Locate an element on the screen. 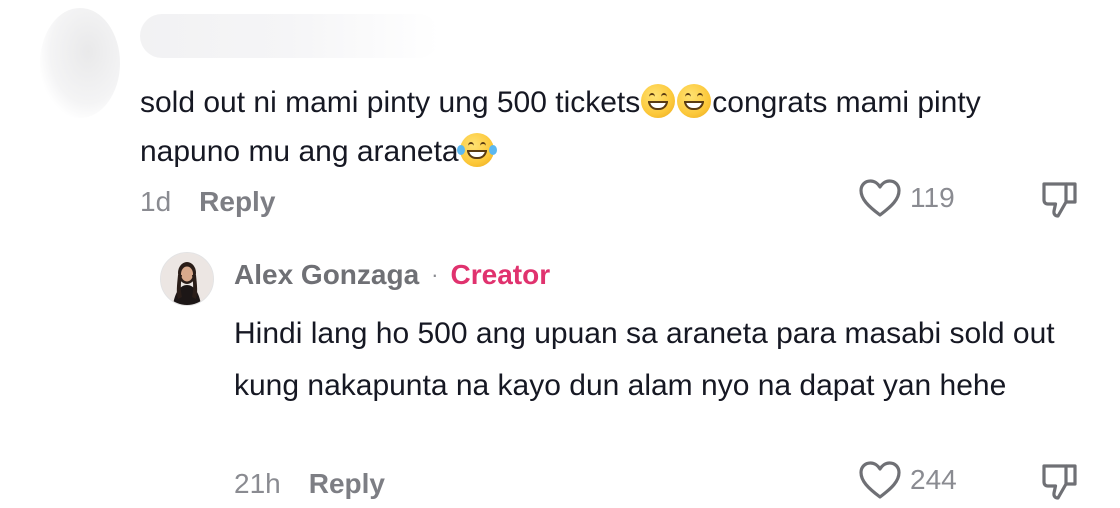 The height and width of the screenshot is (508, 1120). reply-comment-time: 21h is located at coordinates (257, 483).